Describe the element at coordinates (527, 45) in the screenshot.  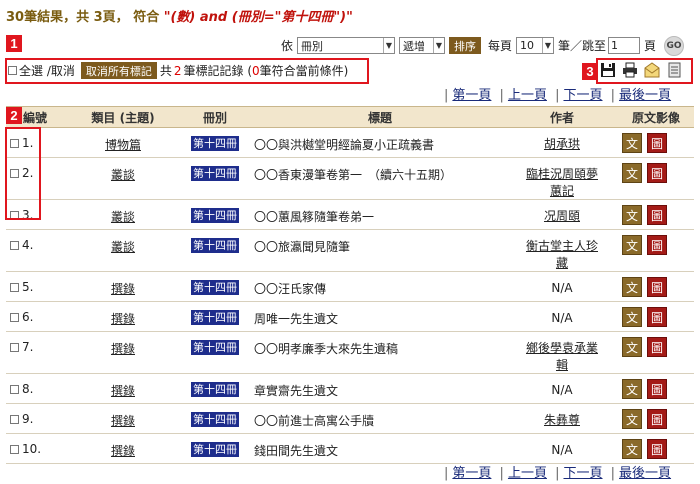
I see `per-page-value: 10` at that location.